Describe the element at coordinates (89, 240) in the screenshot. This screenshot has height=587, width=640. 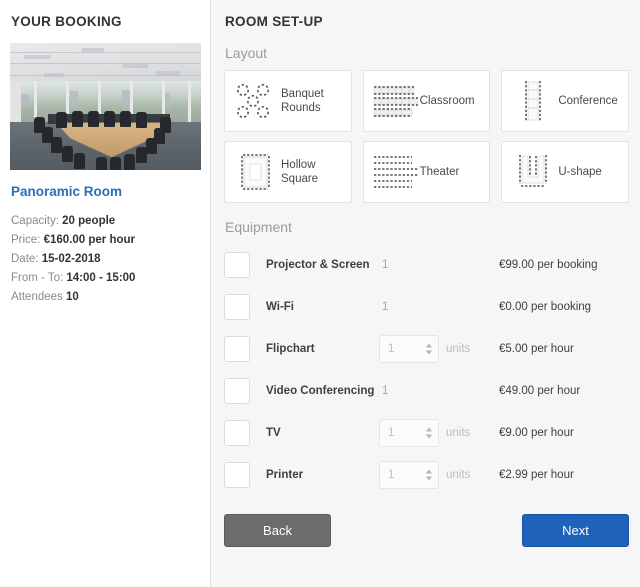
I see `detail-value: €160.00 per hour` at that location.